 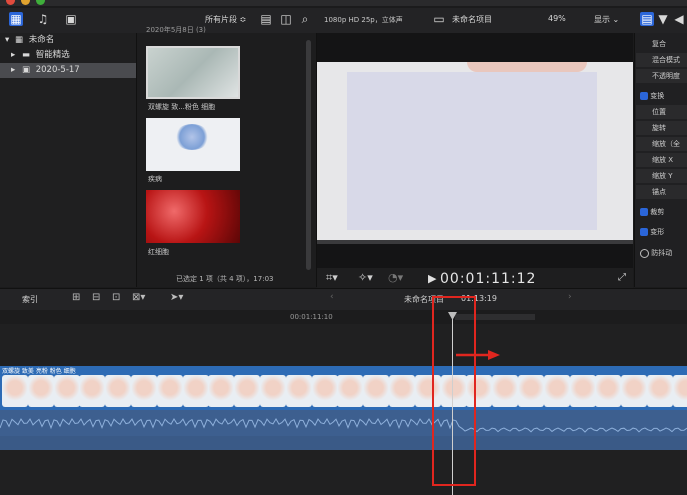 I want to click on library-root: ▾ ▦ 未命名, so click(x=68, y=40).